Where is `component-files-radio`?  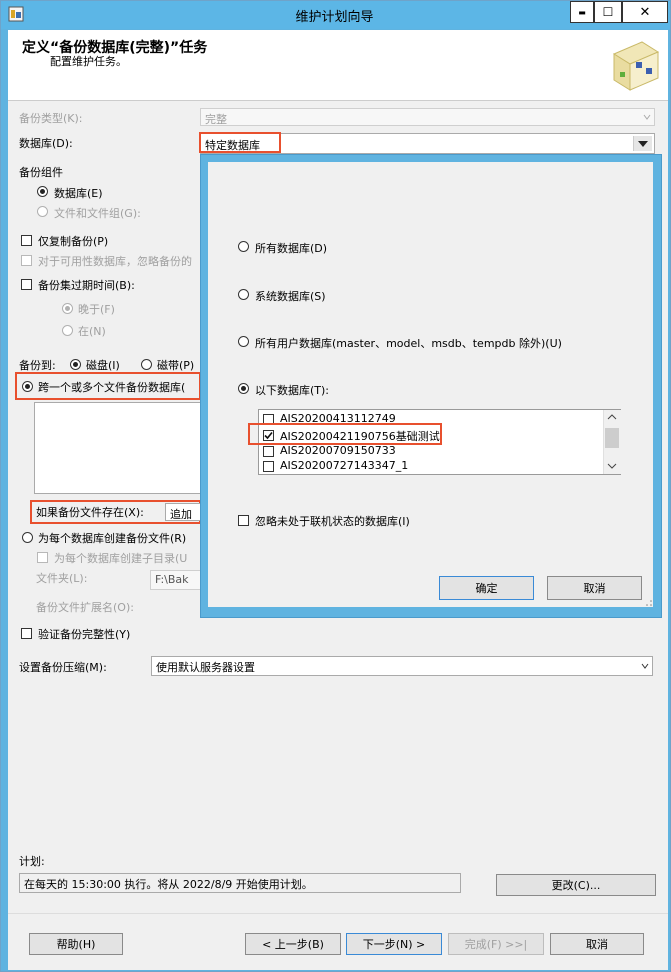 component-files-radio is located at coordinates (42, 211).